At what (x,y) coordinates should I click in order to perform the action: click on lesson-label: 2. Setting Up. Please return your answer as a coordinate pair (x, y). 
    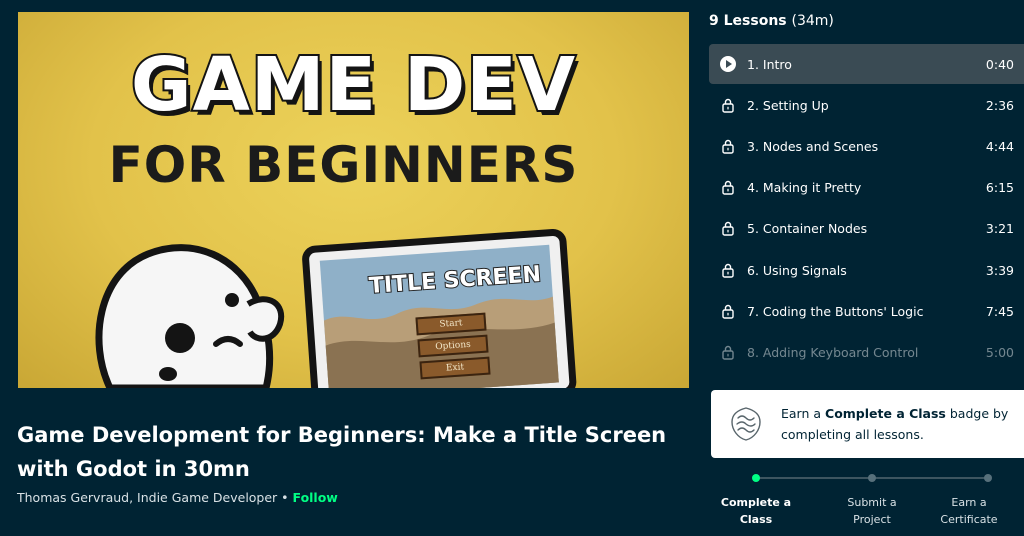
    Looking at the image, I should click on (788, 105).